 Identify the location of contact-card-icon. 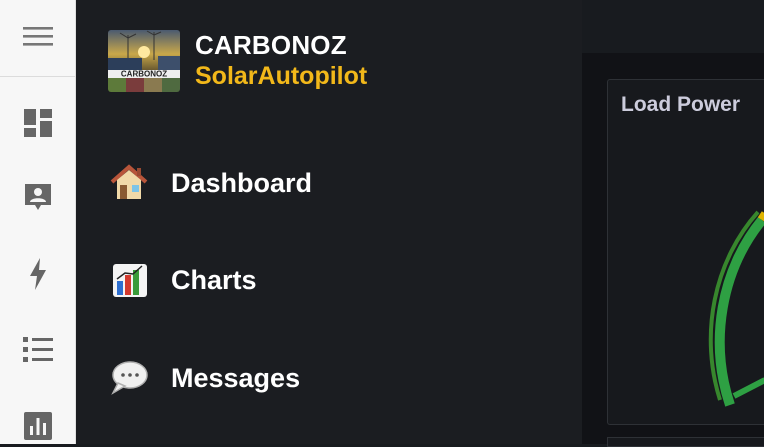
(38, 197).